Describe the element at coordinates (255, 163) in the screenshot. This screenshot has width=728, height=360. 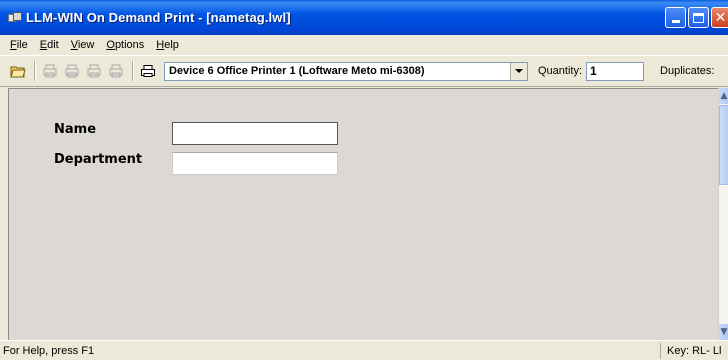
I see `department-input` at that location.